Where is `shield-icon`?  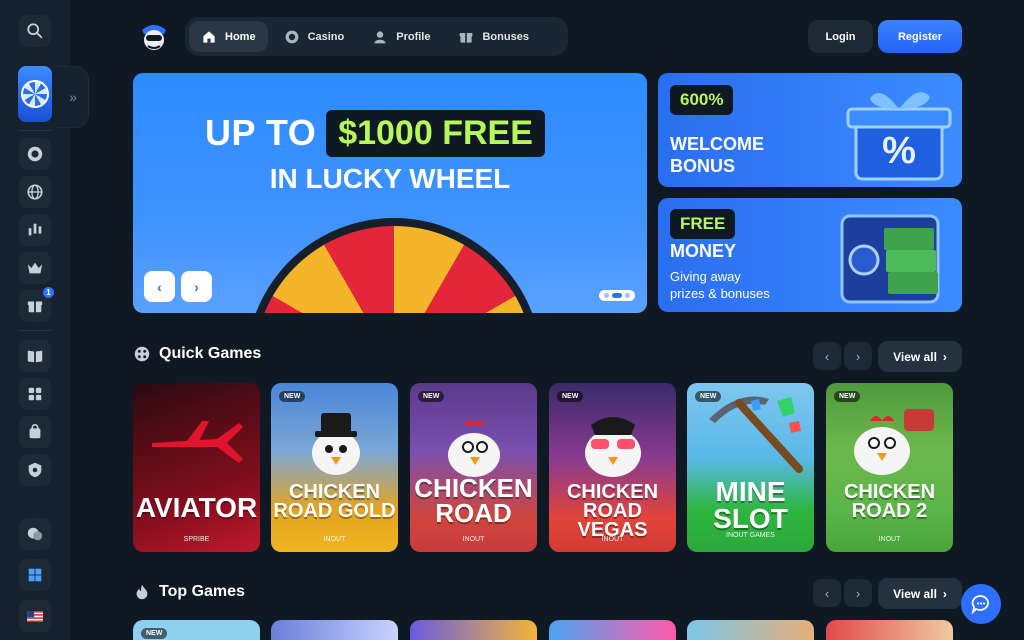
shield-icon is located at coordinates (35, 470).